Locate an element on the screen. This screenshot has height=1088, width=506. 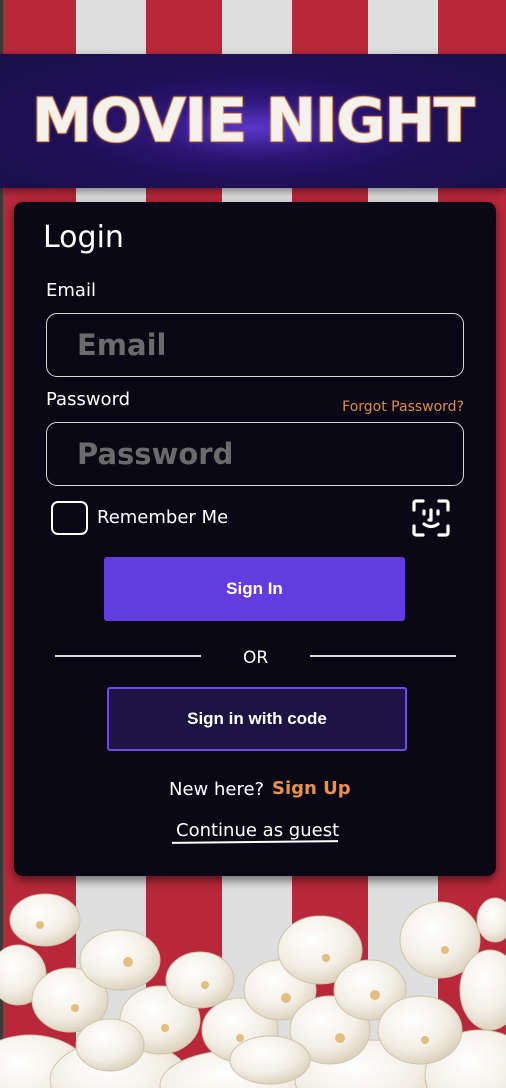
forgot-password-link: Forgot Password? is located at coordinates (403, 407).